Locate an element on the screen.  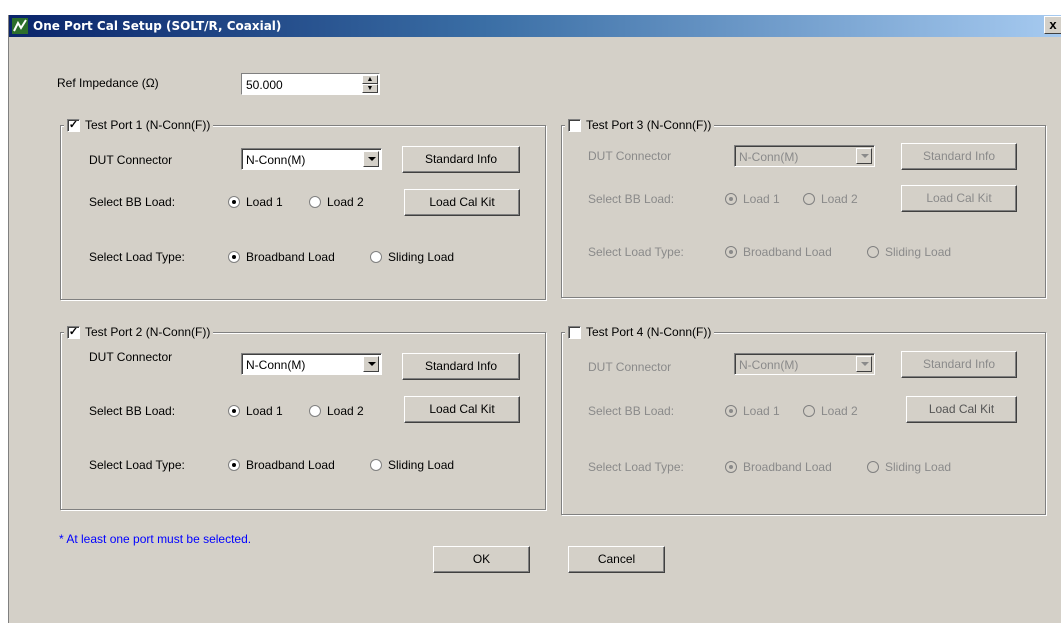
port1-checkbox: ✓ is located at coordinates (73, 125).